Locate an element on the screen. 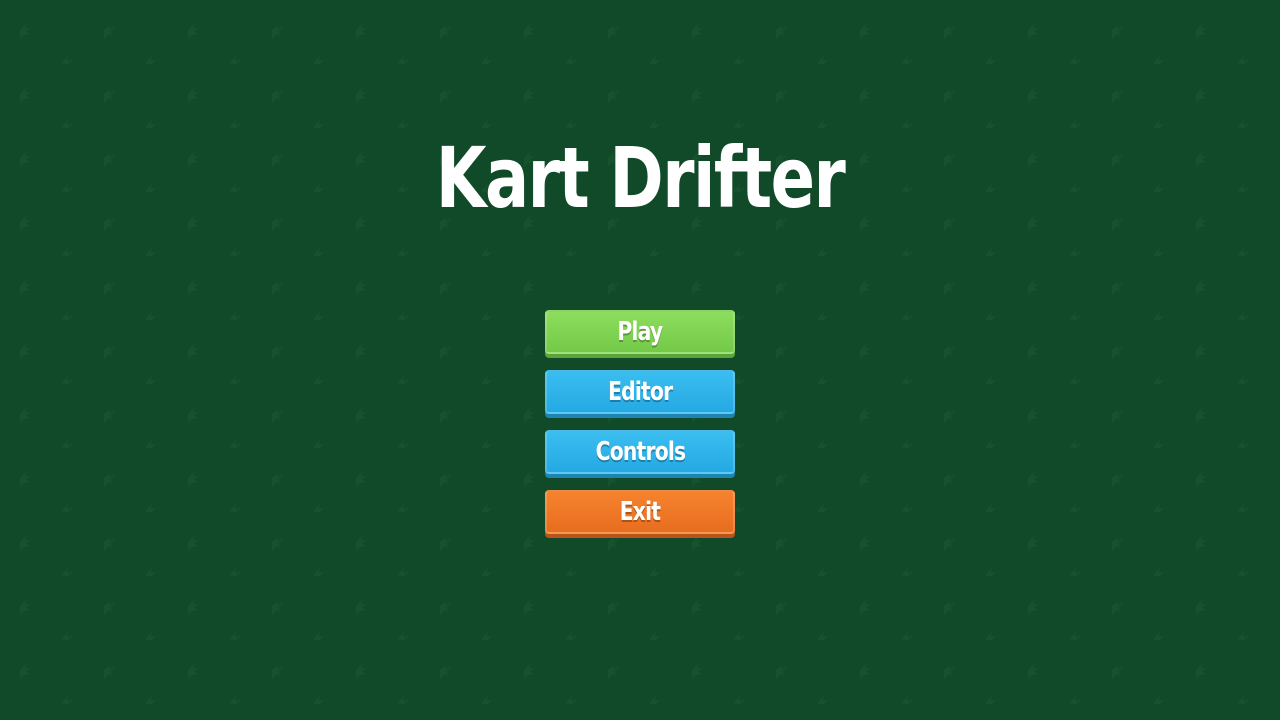 Image resolution: width=1280 pixels, height=720 pixels. exit-button-label: Exit is located at coordinates (640, 512).